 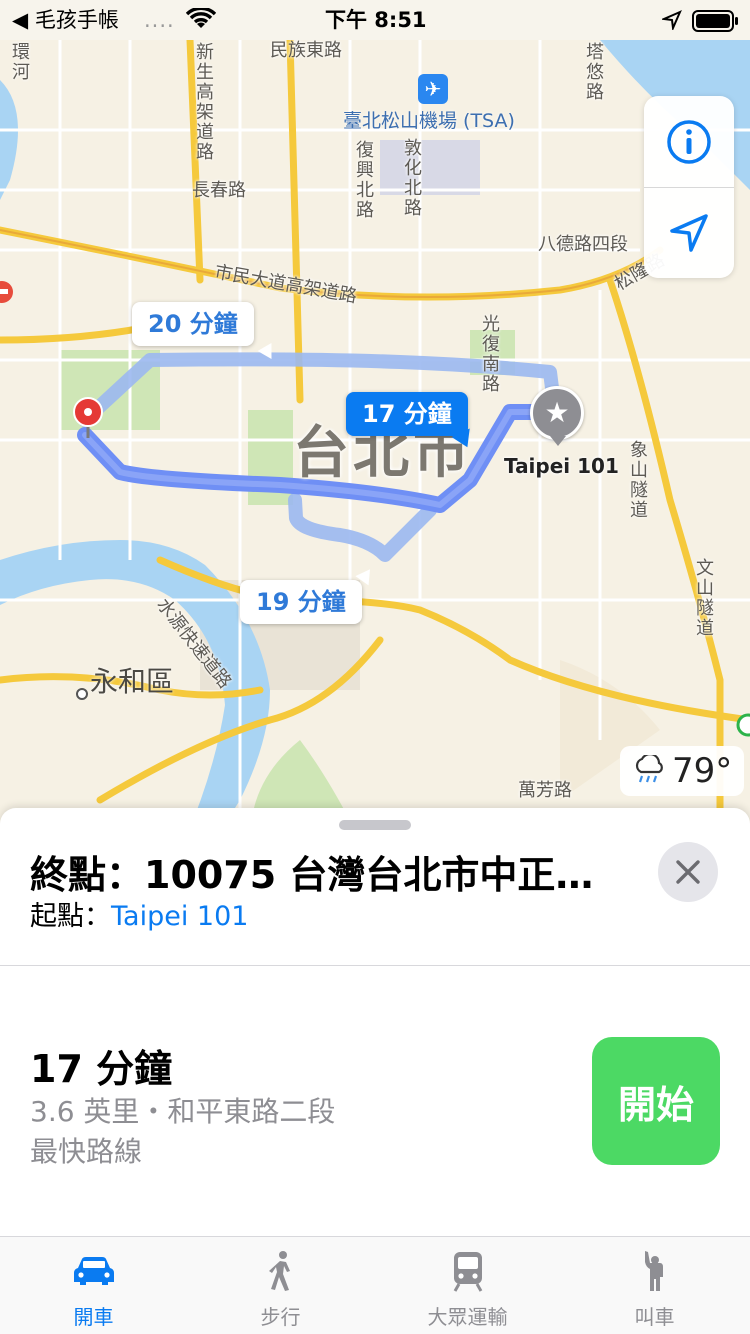 What do you see at coordinates (203, 102) in the screenshot?
I see `road-label-xinsheng: 新生高架道路` at bounding box center [203, 102].